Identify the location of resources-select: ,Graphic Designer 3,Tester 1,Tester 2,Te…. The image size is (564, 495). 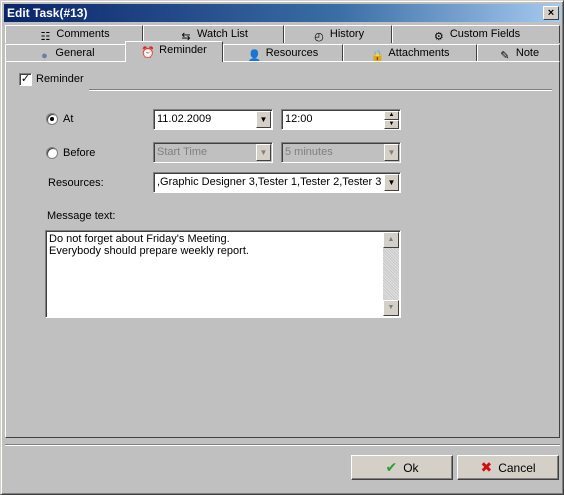
(277, 182).